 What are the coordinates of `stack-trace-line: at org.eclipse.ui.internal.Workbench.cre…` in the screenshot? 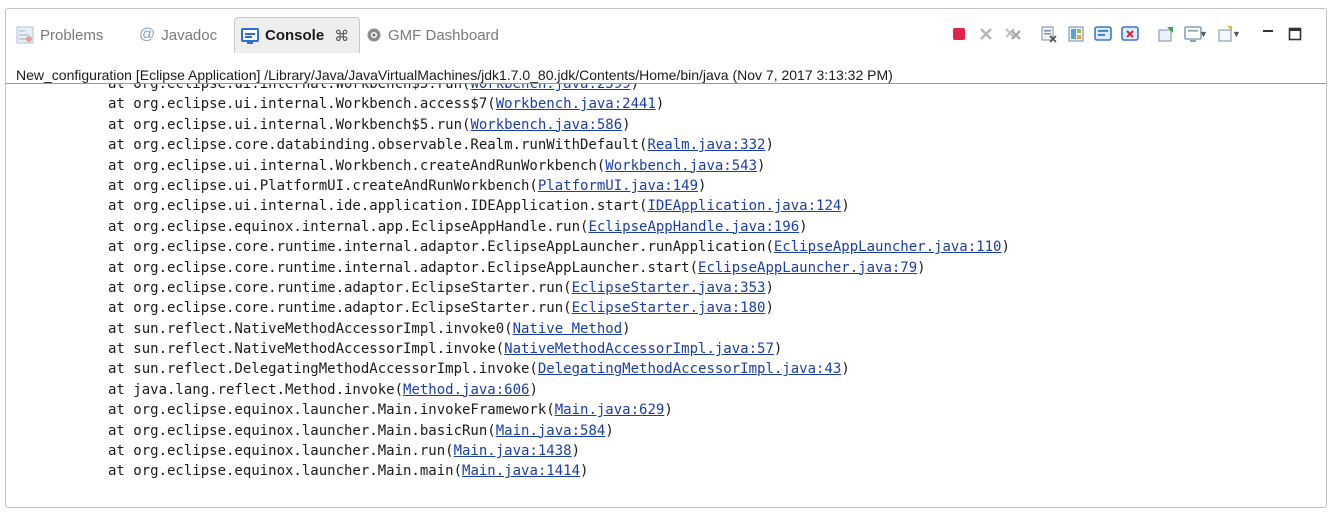 It's located at (559, 166).